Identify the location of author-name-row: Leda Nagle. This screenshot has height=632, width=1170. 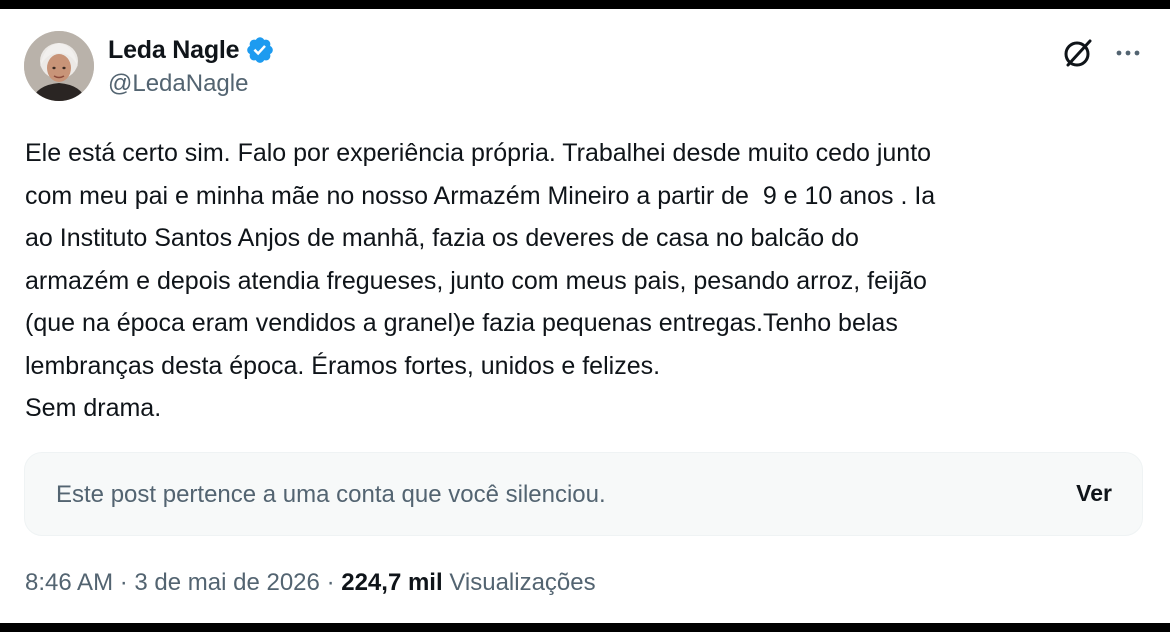
(191, 50).